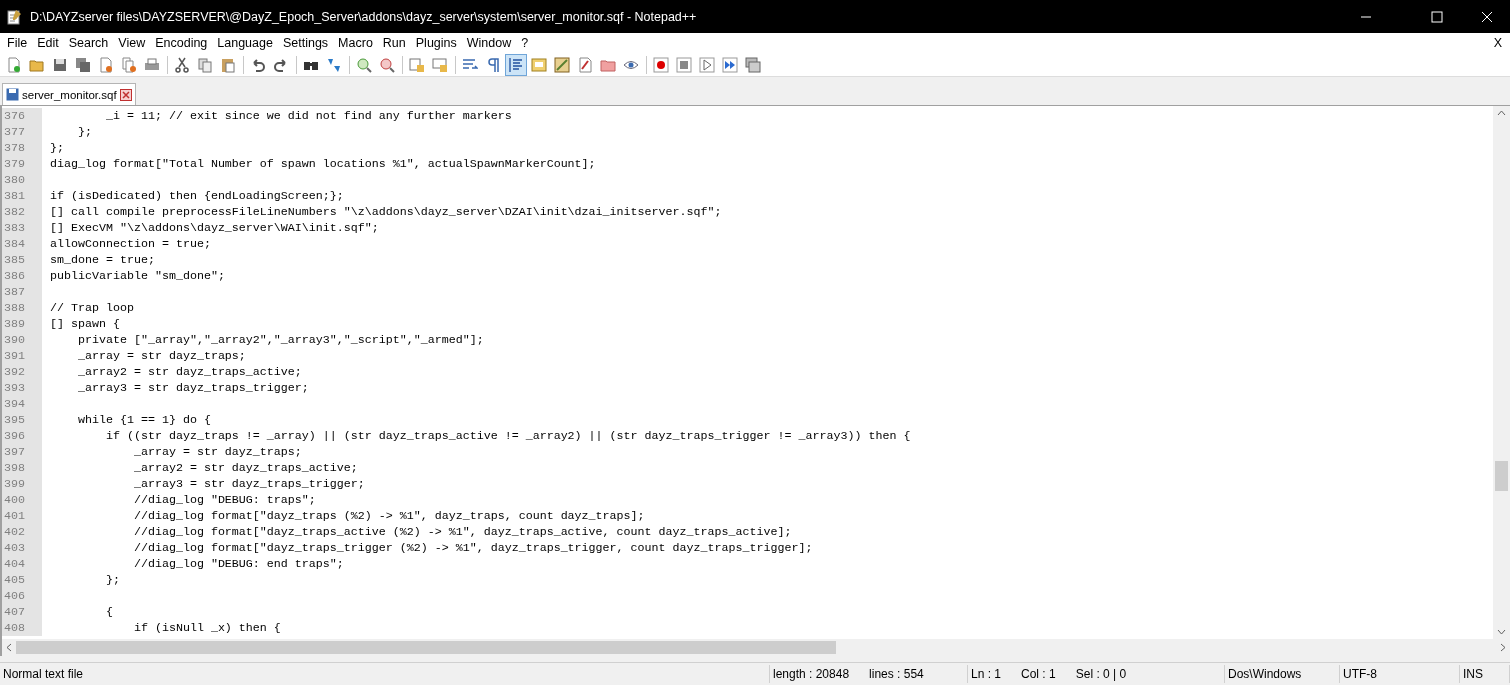 This screenshot has width=1510, height=685. What do you see at coordinates (258, 64) in the screenshot?
I see `undo-icon` at bounding box center [258, 64].